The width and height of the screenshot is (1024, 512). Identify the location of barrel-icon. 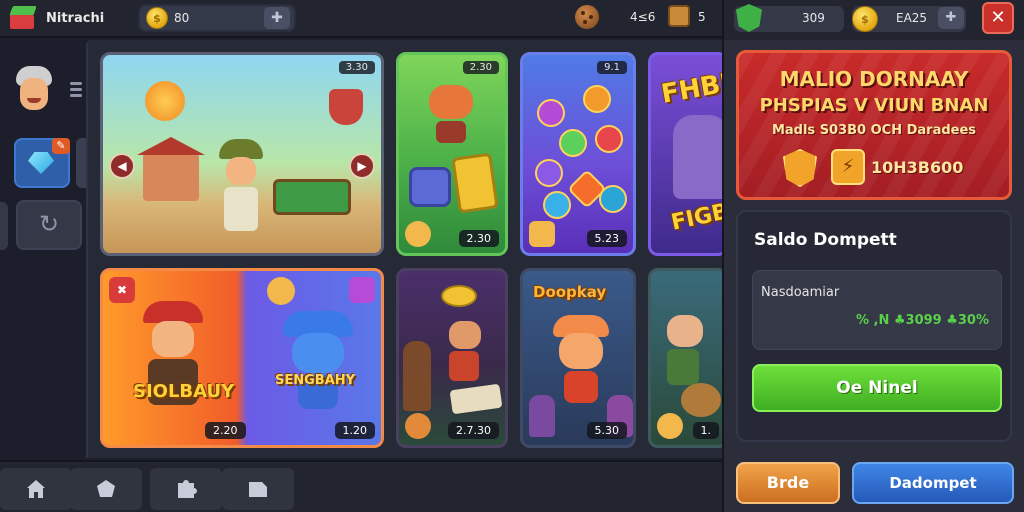
(701, 400).